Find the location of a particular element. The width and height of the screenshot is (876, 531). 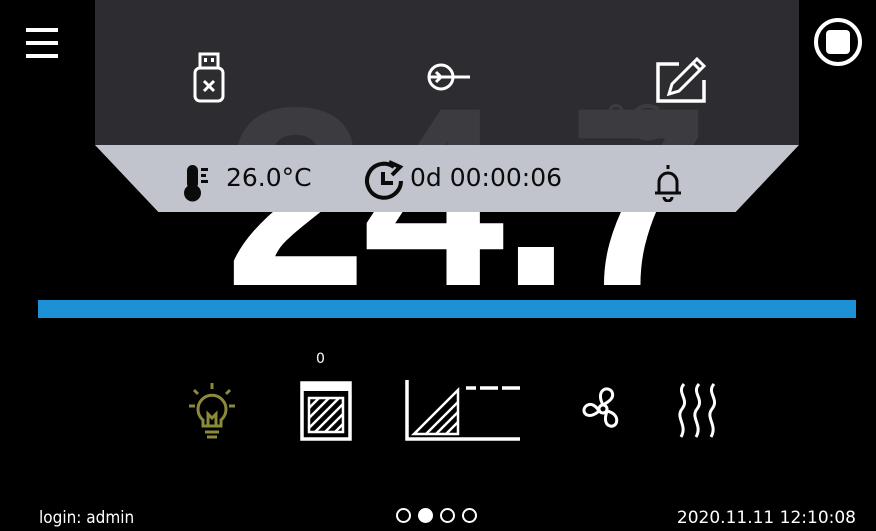

program-progress-bar is located at coordinates (447, 309).